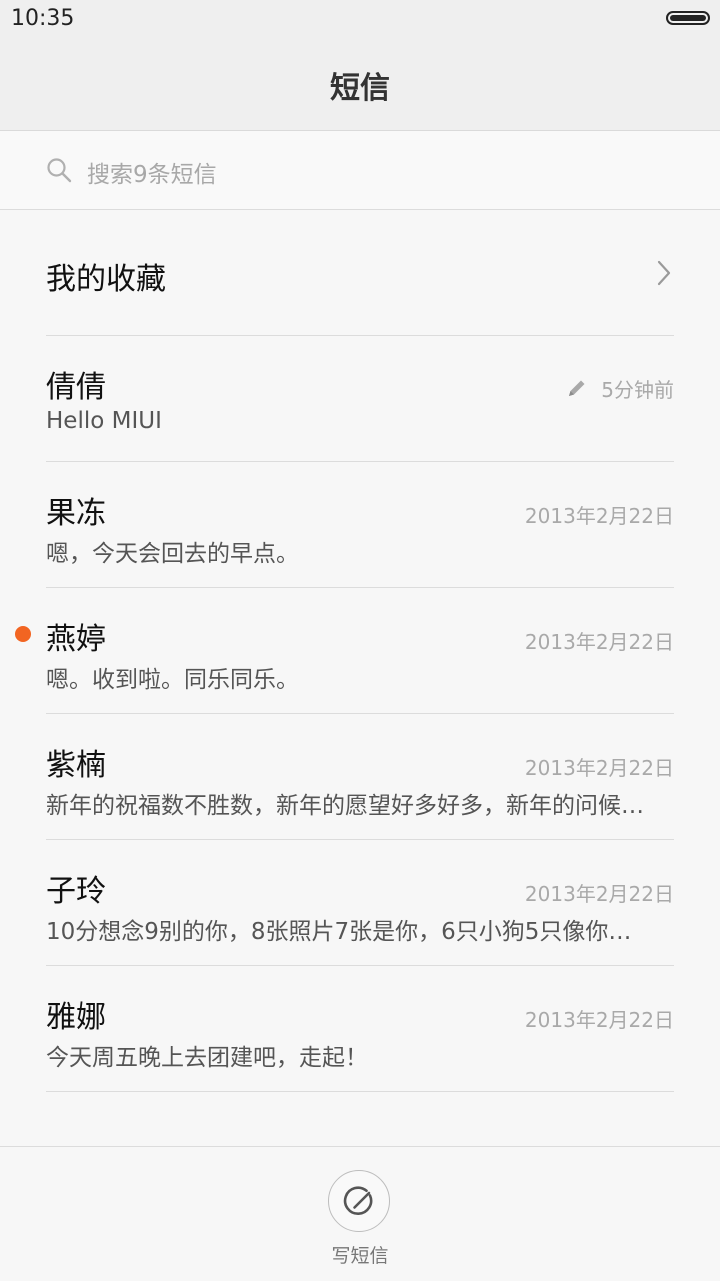 This screenshot has width=720, height=1281. Describe the element at coordinates (360, 525) in the screenshot. I see `conversation-item: 果冻 2013年2月22日 嗯，今天会回去的早点。` at that location.